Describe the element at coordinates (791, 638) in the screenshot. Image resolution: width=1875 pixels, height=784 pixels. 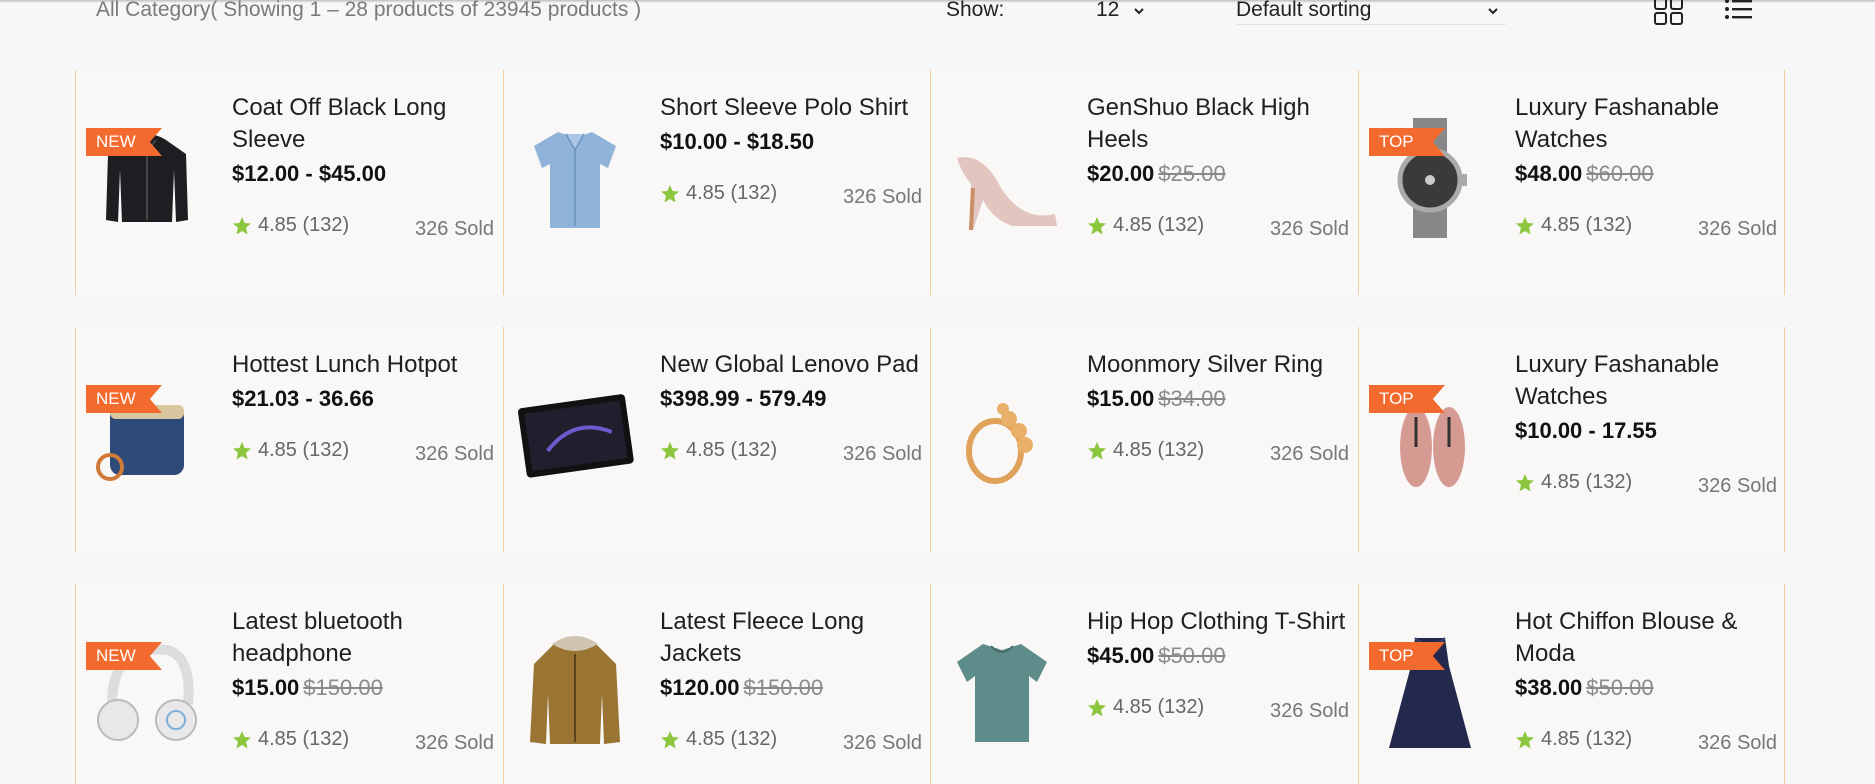
I see `product-title: Latest Fleece Long Jackets` at that location.